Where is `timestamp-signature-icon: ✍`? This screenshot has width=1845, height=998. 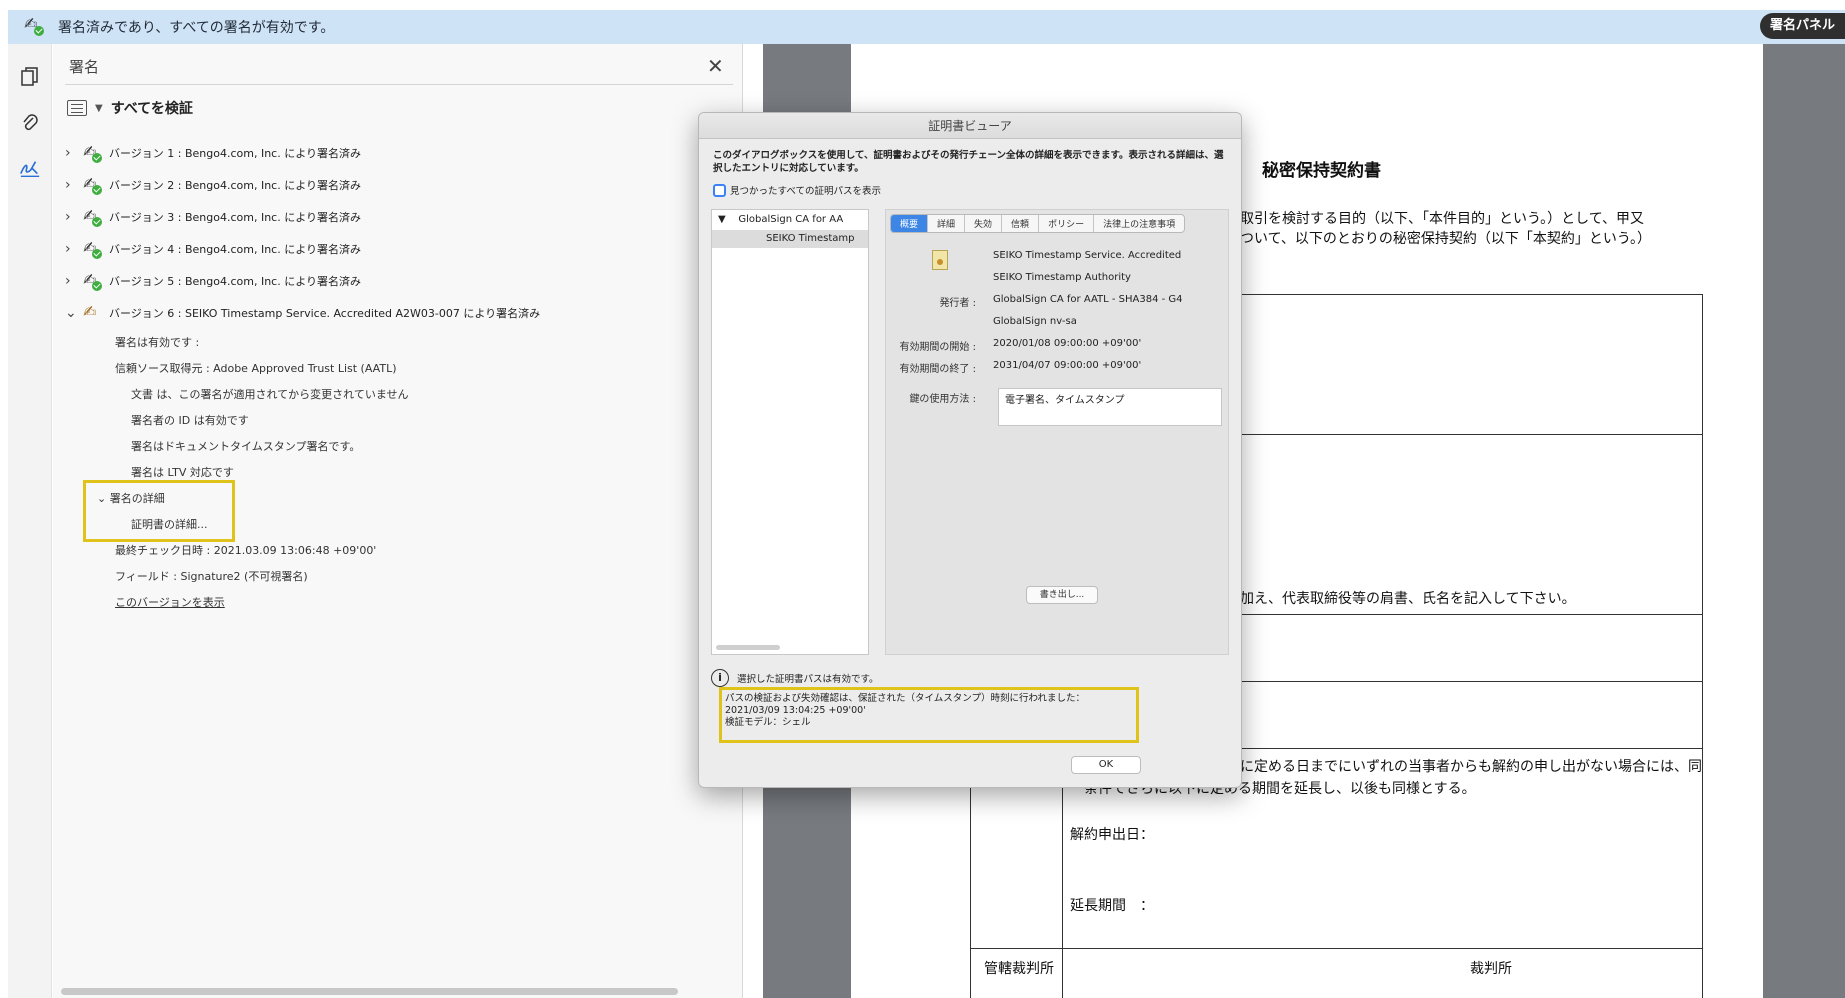
timestamp-signature-icon: ✍ is located at coordinates (90, 311).